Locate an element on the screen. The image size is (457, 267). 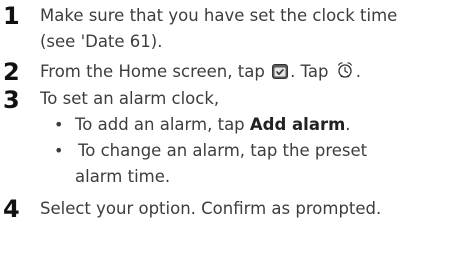
step-text-line: Select your option. Confirm as prompted. is located at coordinates (211, 208).